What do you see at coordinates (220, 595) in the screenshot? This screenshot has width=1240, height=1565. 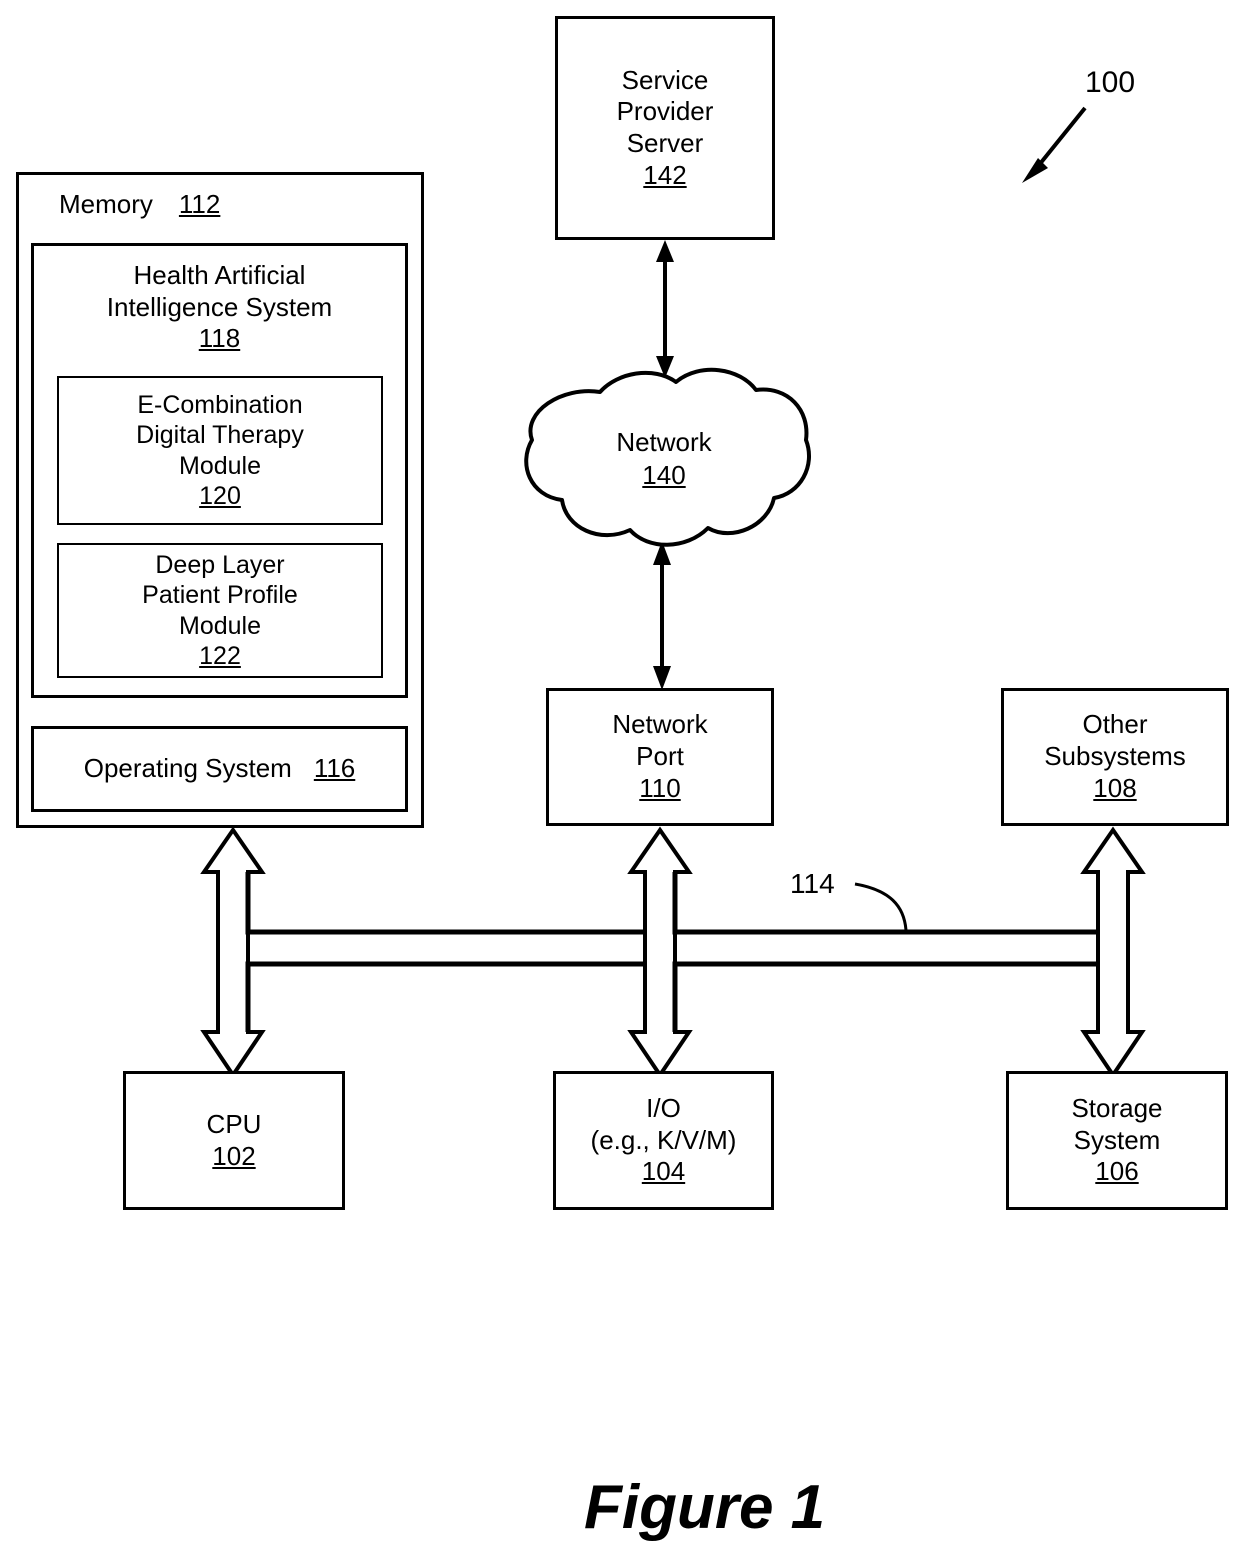 I see `module-122-line2: Patient Profile` at bounding box center [220, 595].